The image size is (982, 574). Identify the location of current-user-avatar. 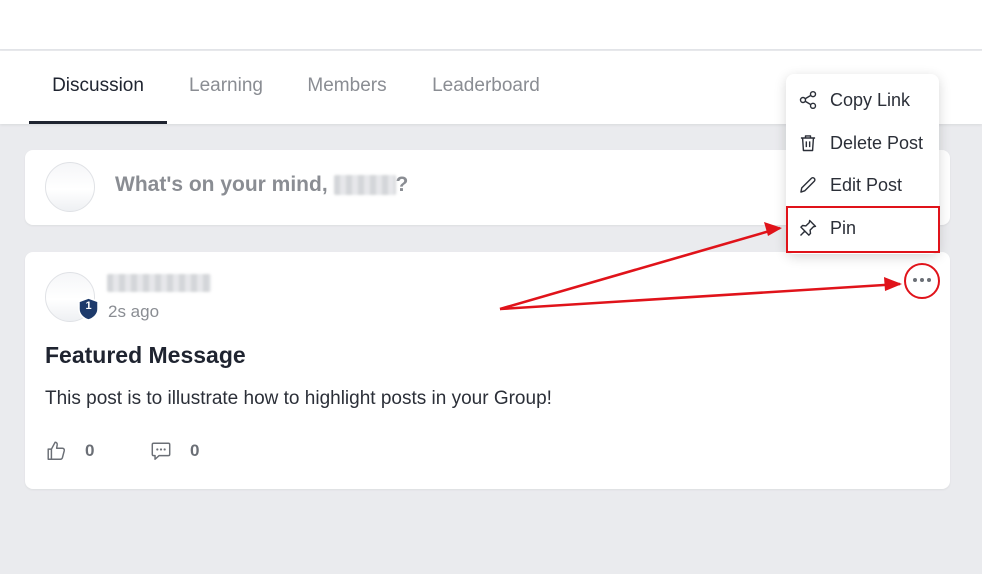
(70, 187).